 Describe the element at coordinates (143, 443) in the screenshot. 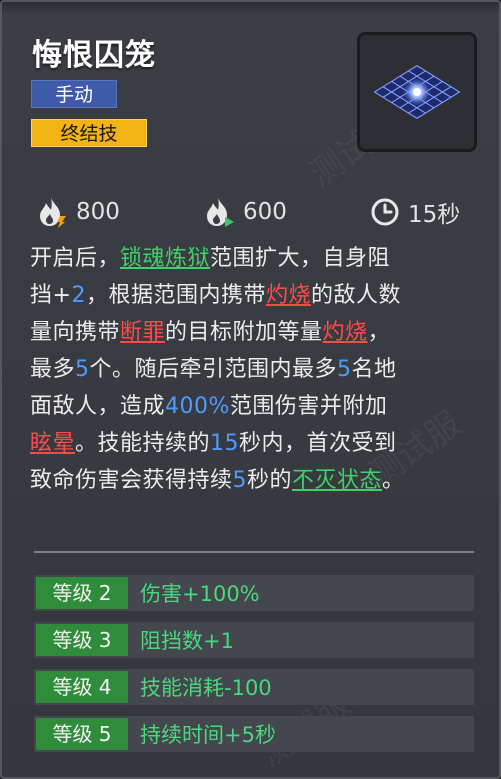

I see `desc-text: 。技能持续的` at that location.